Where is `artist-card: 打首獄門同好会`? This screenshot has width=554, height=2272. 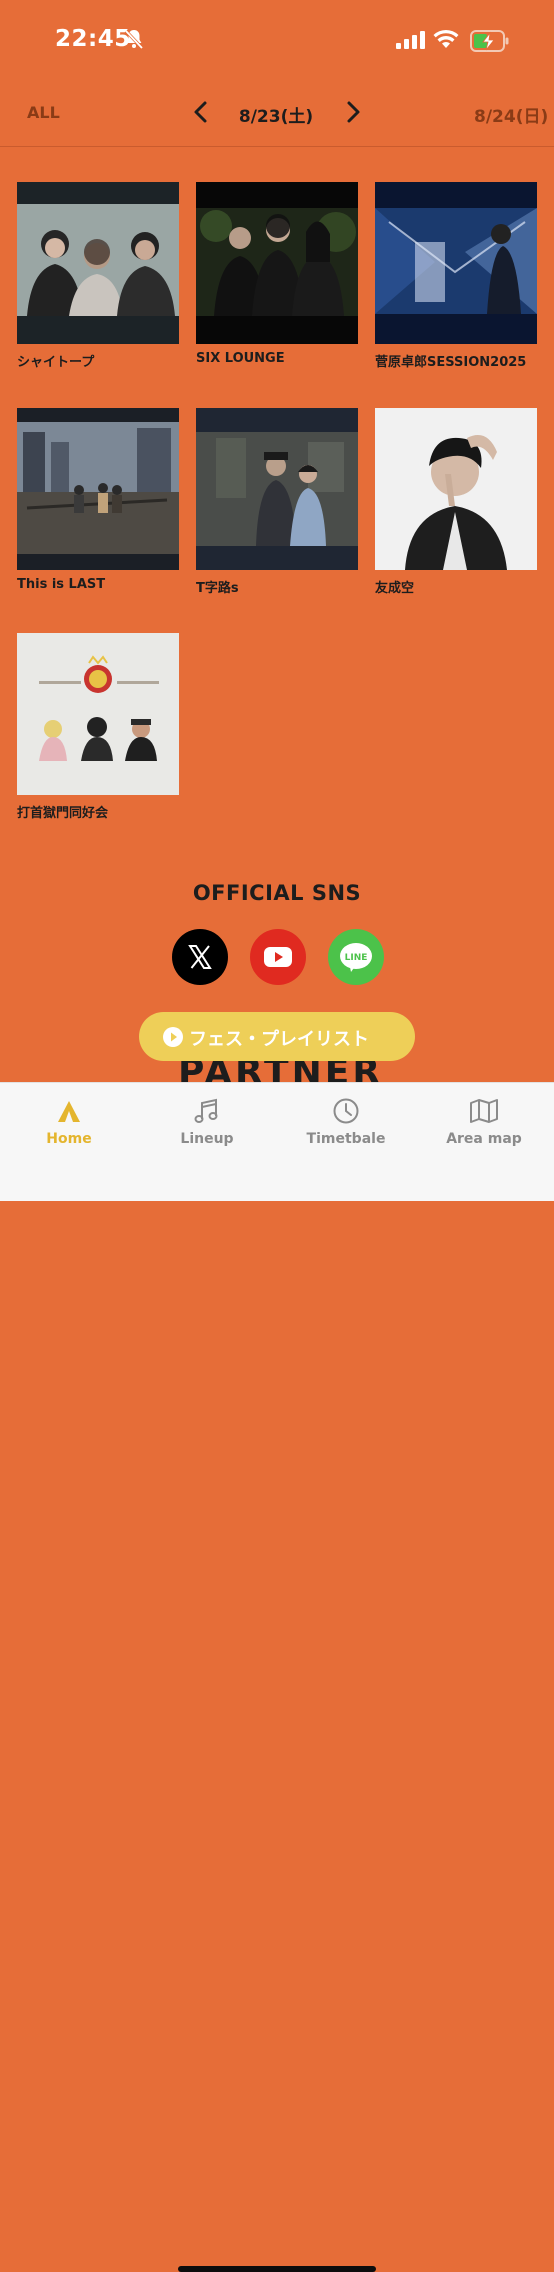
artist-card: 打首獄門同好会 is located at coordinates (98, 727).